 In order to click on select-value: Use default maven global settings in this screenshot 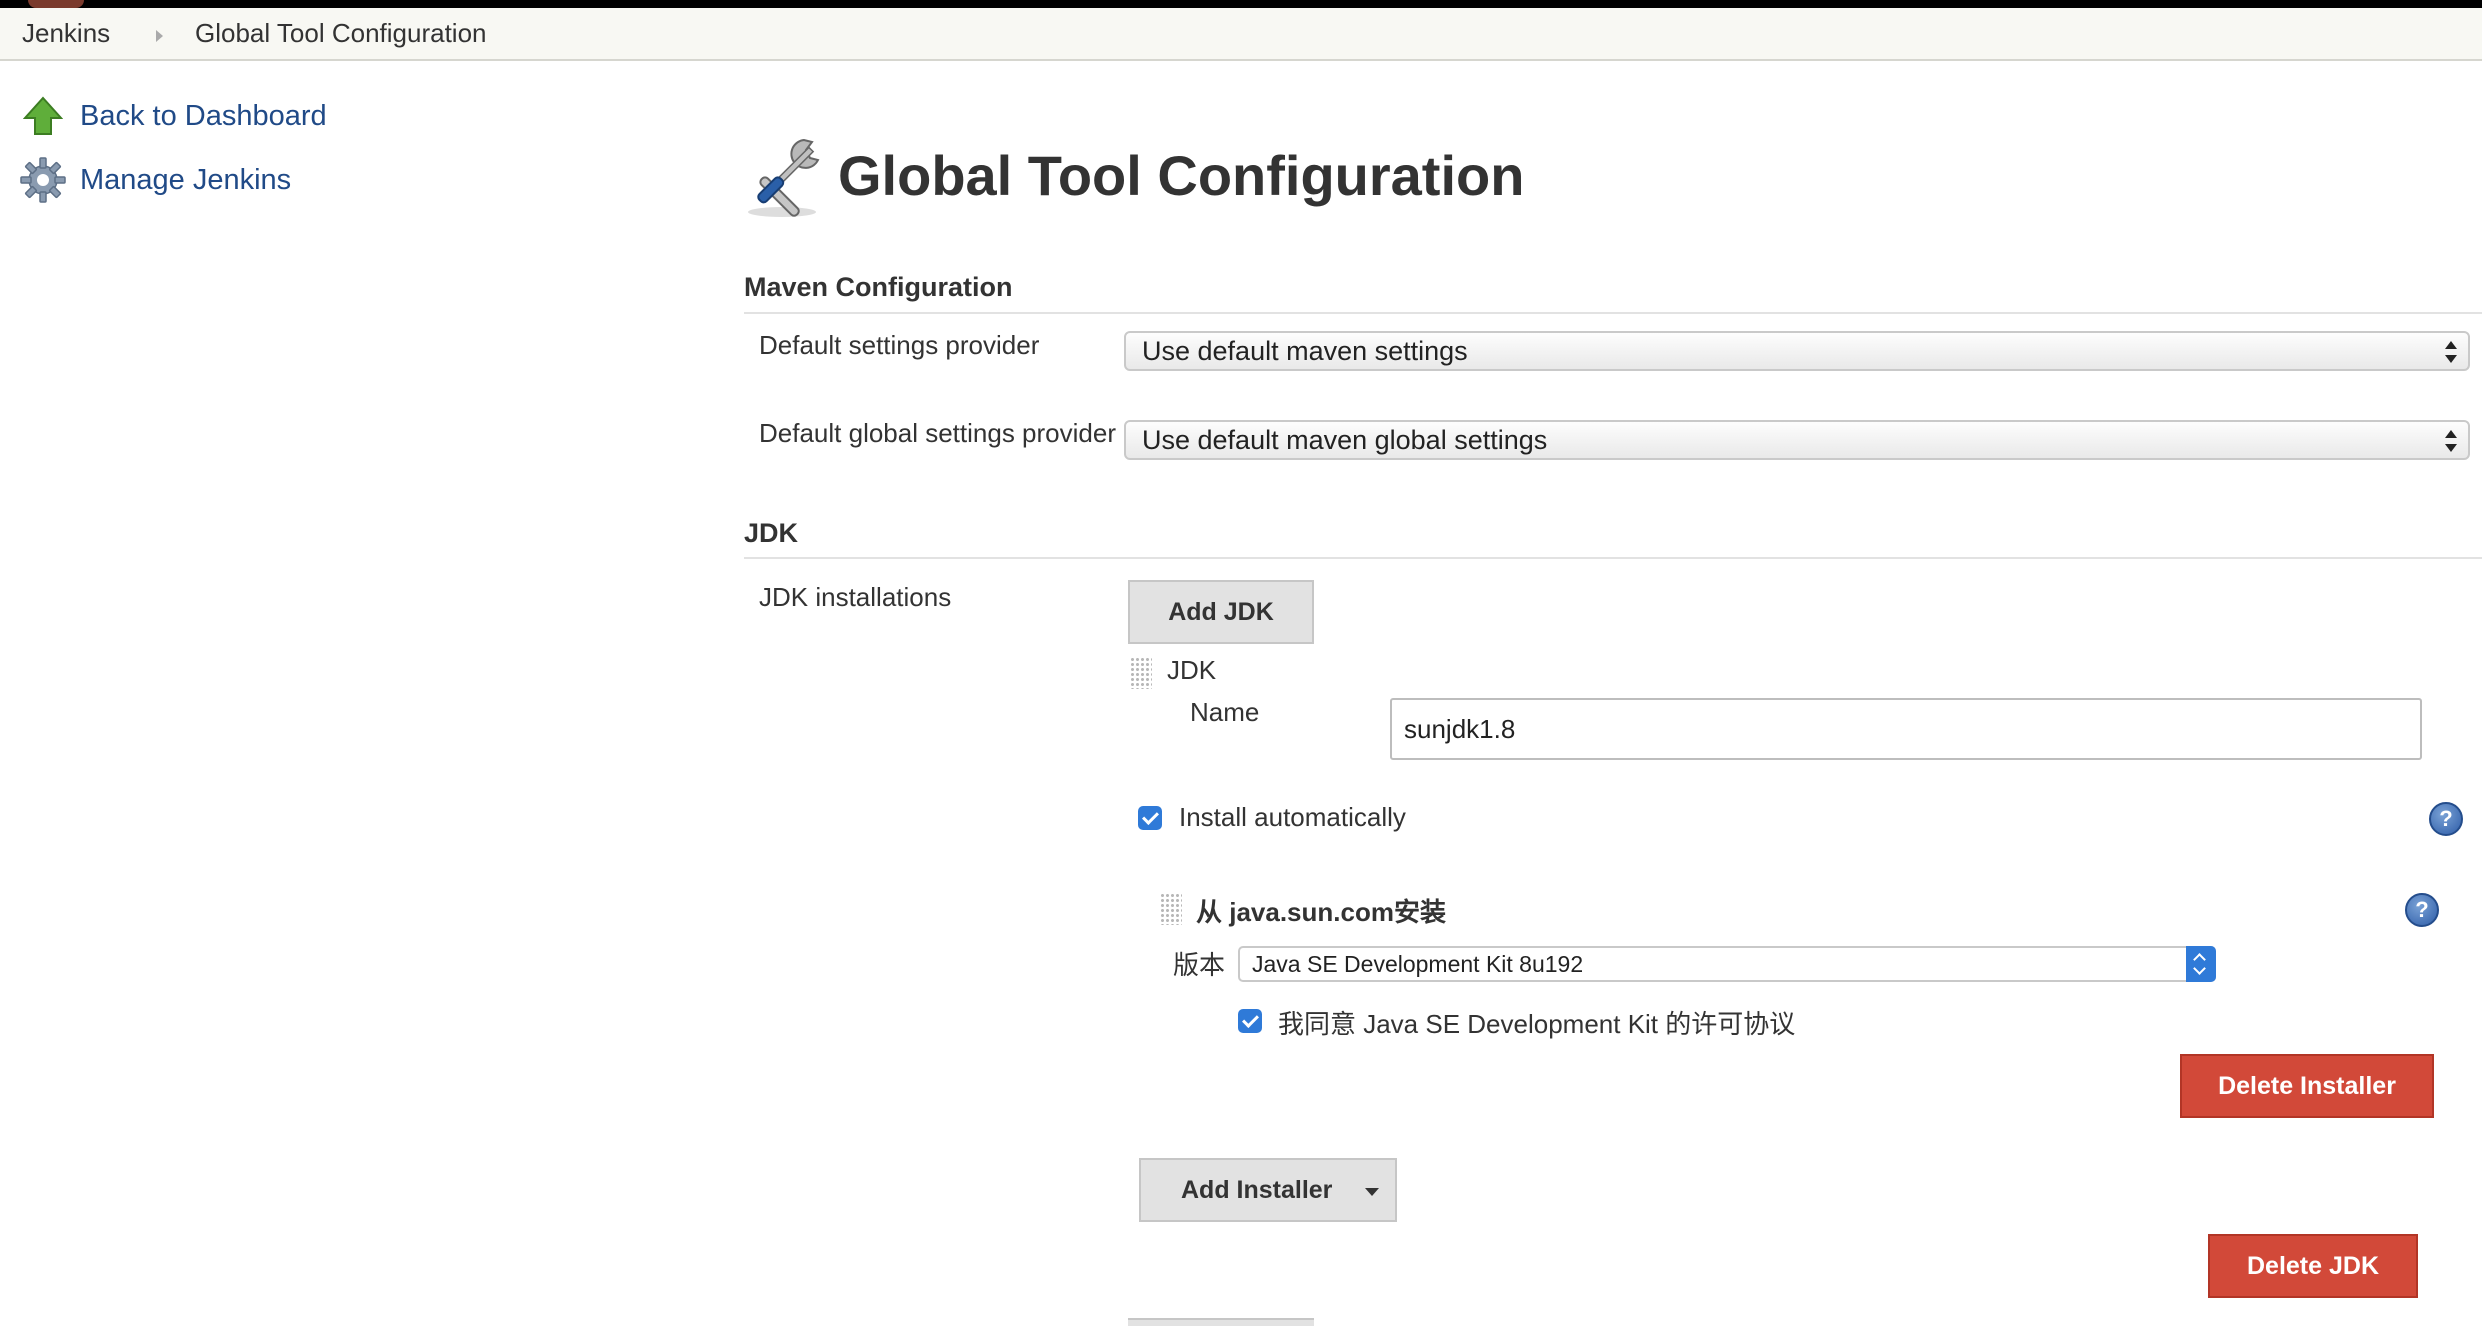, I will do `click(1345, 440)`.